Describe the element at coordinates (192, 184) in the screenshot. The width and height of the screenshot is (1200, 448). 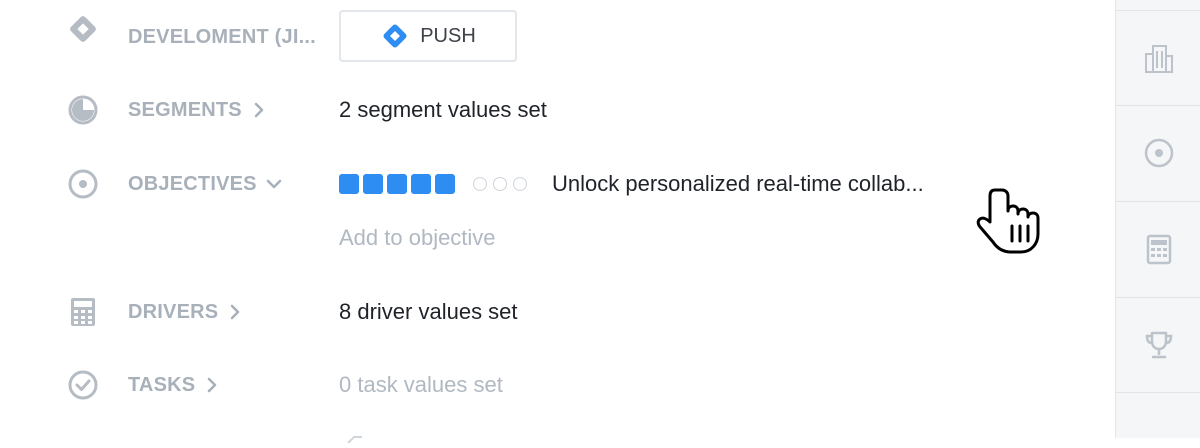
I see `objectives-label: OBJECTIVES` at that location.